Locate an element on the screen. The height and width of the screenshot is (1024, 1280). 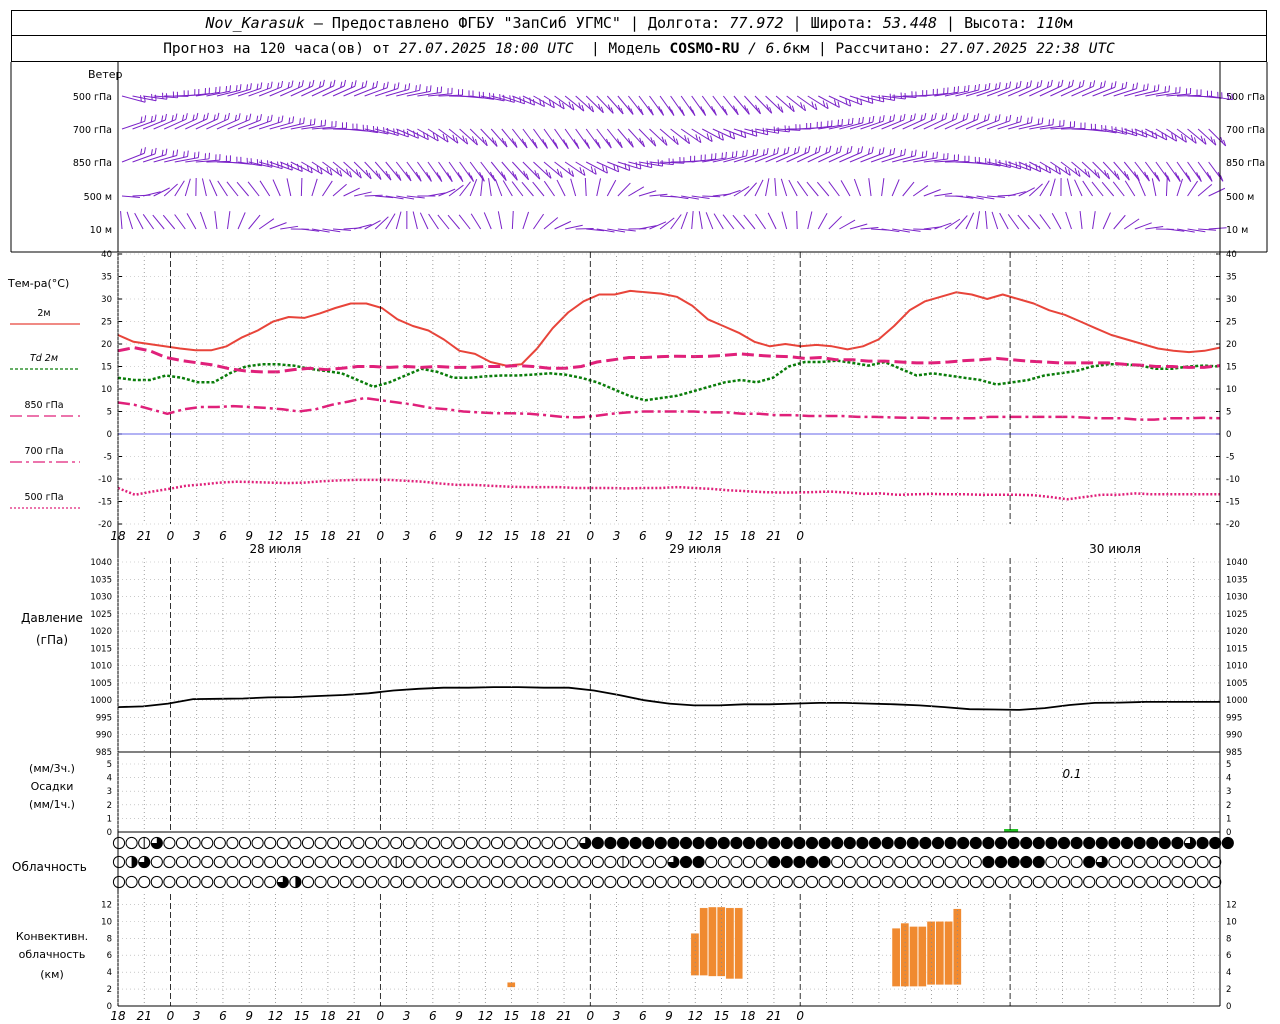
conv-title-1: Конвективн. is located at coordinates (52, 936).